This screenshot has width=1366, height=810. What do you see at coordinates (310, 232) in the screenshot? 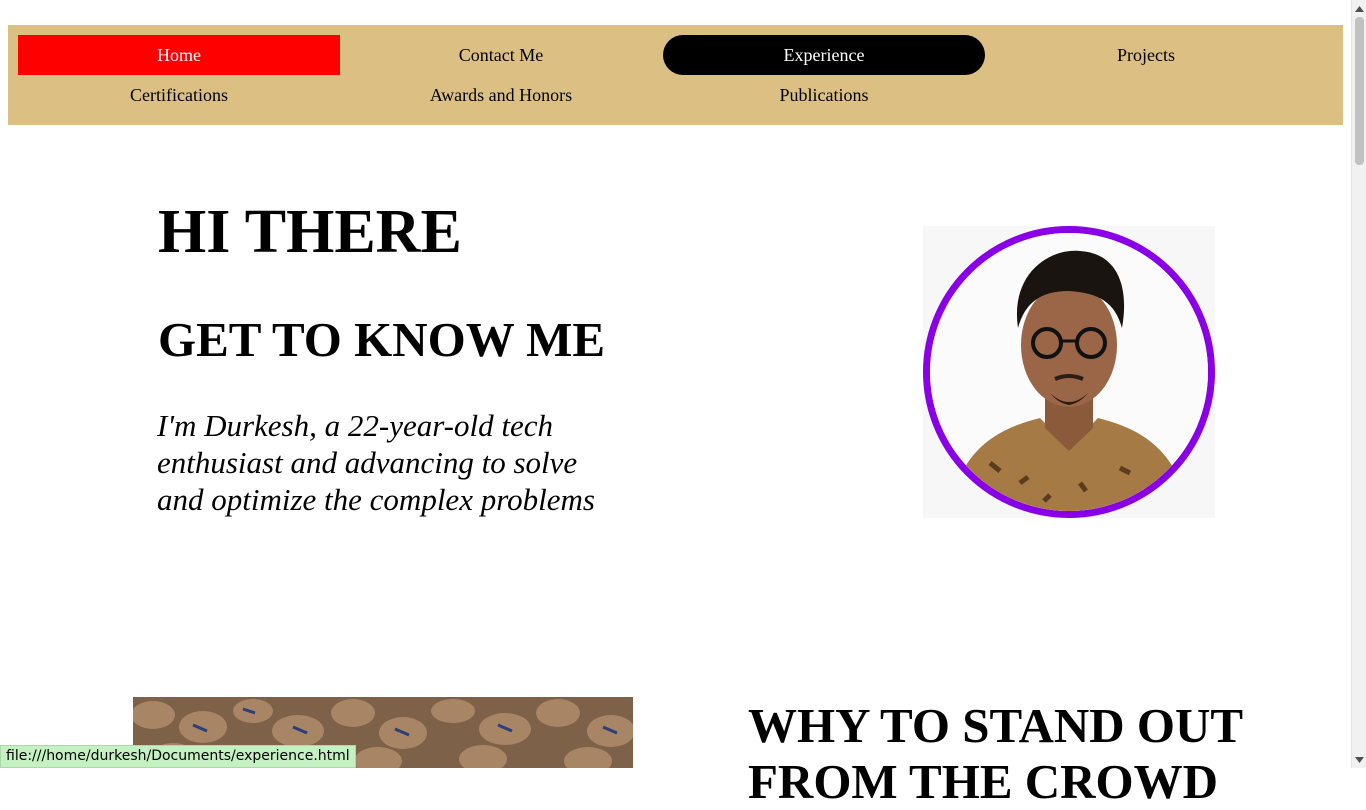
I see `hero-title: HI THERE` at bounding box center [310, 232].